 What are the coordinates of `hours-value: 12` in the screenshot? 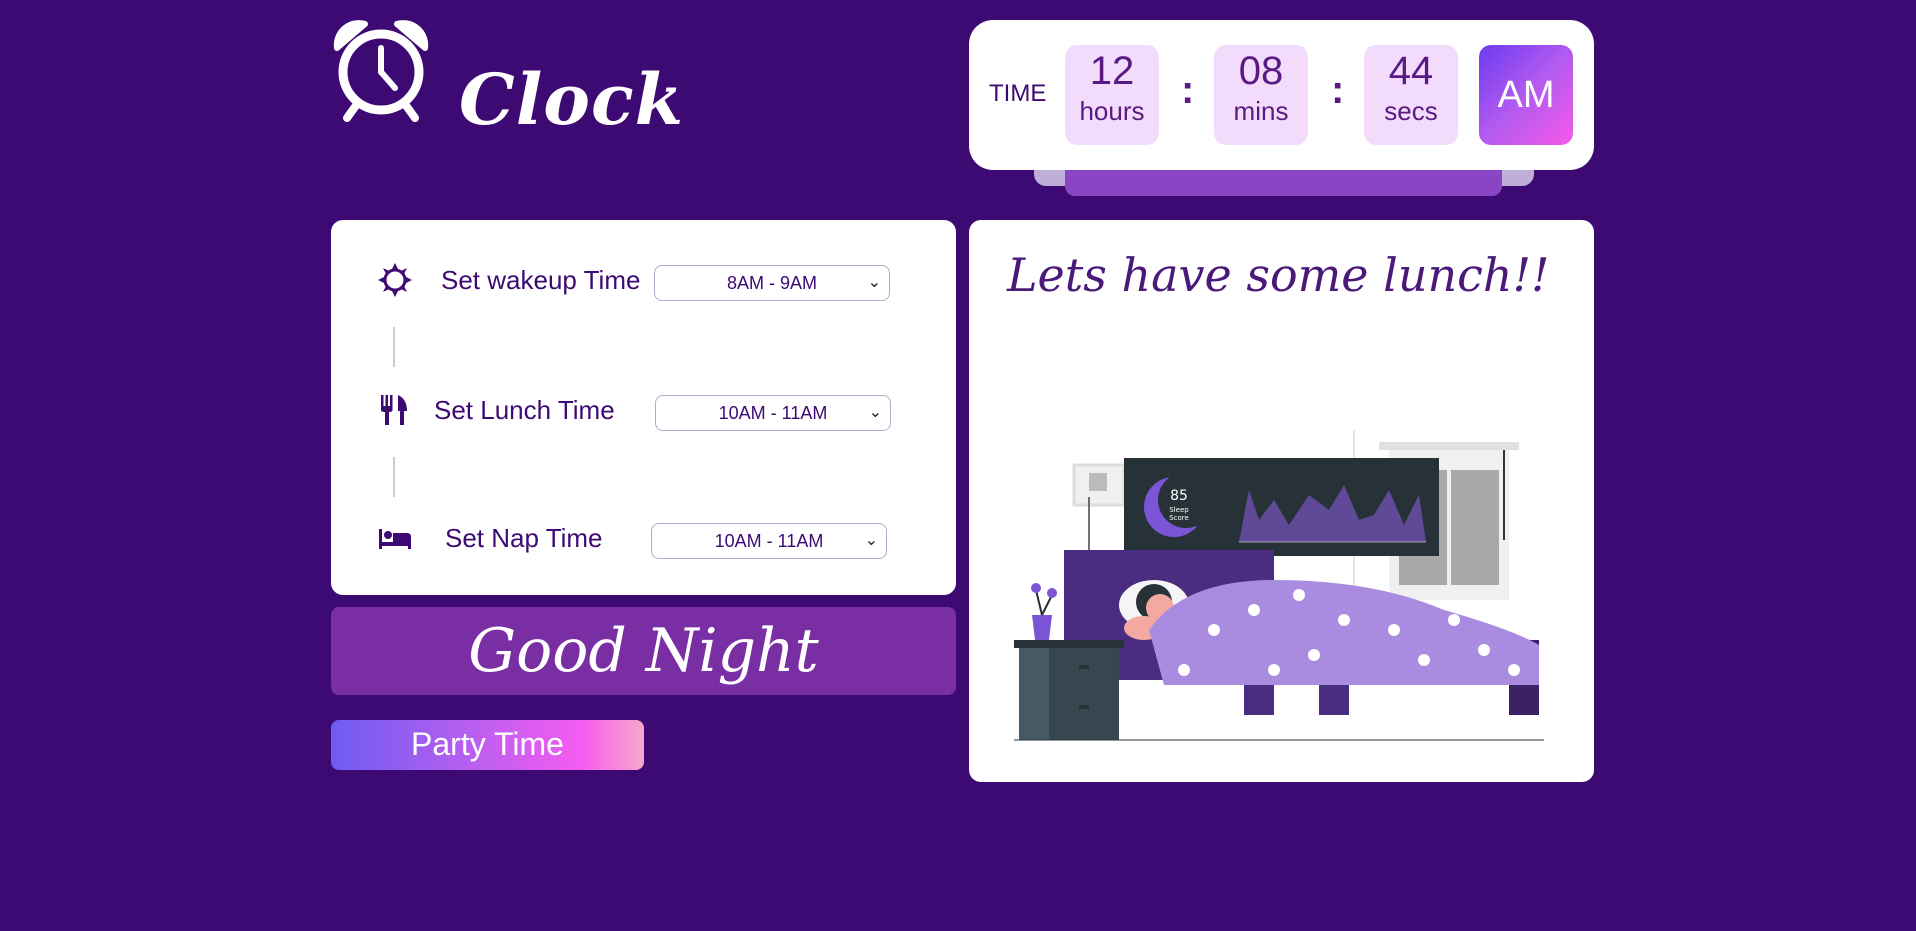 It's located at (1112, 71).